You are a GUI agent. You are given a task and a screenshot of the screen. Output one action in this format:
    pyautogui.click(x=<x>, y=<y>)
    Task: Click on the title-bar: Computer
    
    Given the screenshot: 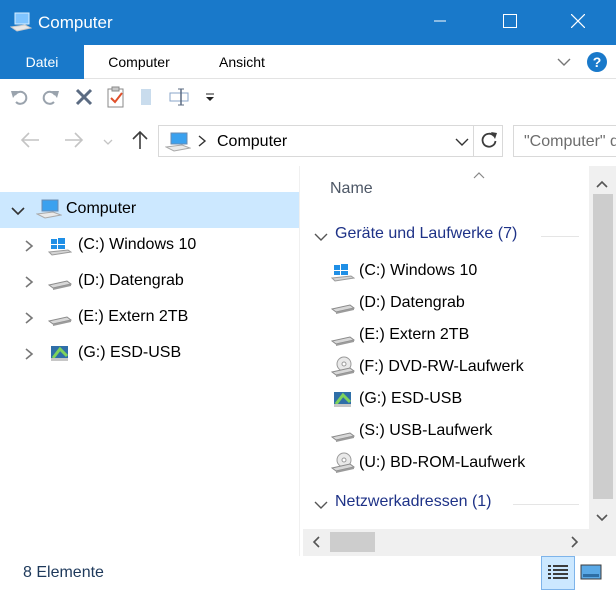 What is the action you would take?
    pyautogui.click(x=308, y=22)
    